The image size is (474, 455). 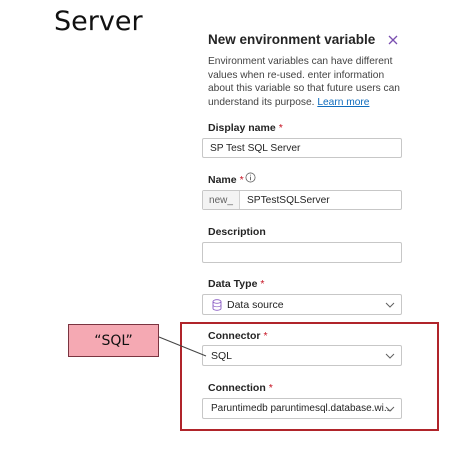 What do you see at coordinates (233, 284) in the screenshot?
I see `data-type-label-text: Data Type` at bounding box center [233, 284].